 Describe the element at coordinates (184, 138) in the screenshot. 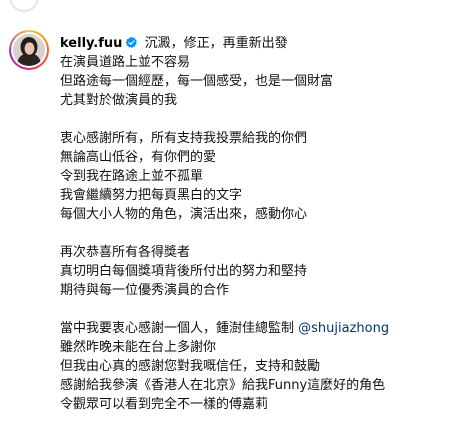

I see `caption-line: 衷心感謝所有，所有支持我投票給我的你們` at that location.